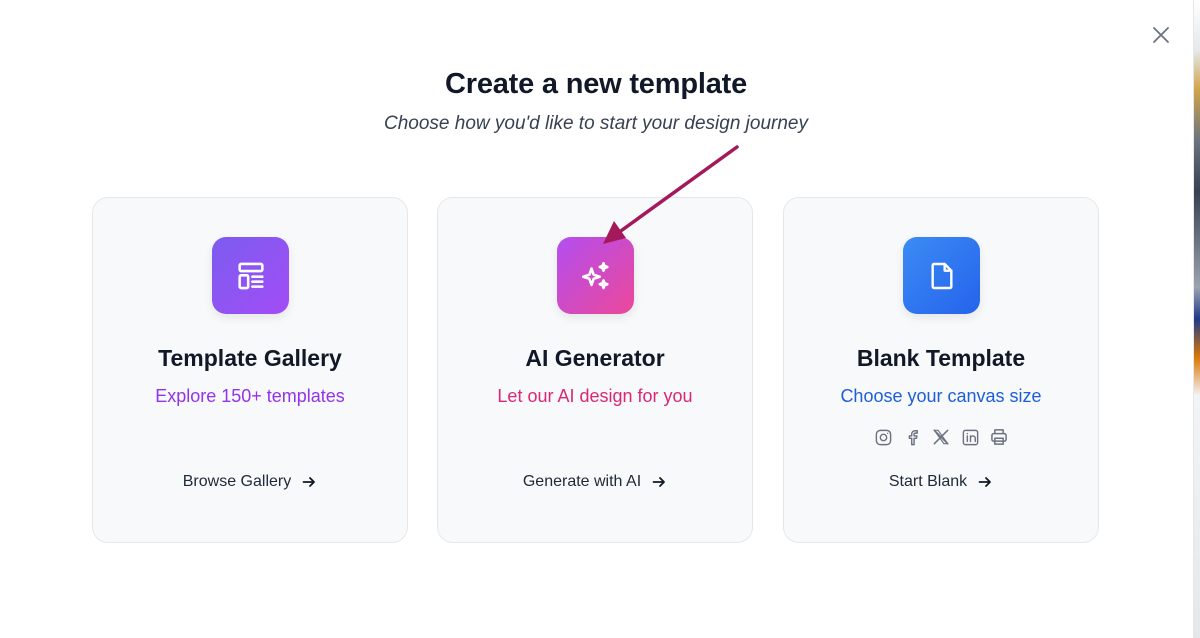 This screenshot has width=1200, height=638. I want to click on ai-generator-icon-tile, so click(595, 275).